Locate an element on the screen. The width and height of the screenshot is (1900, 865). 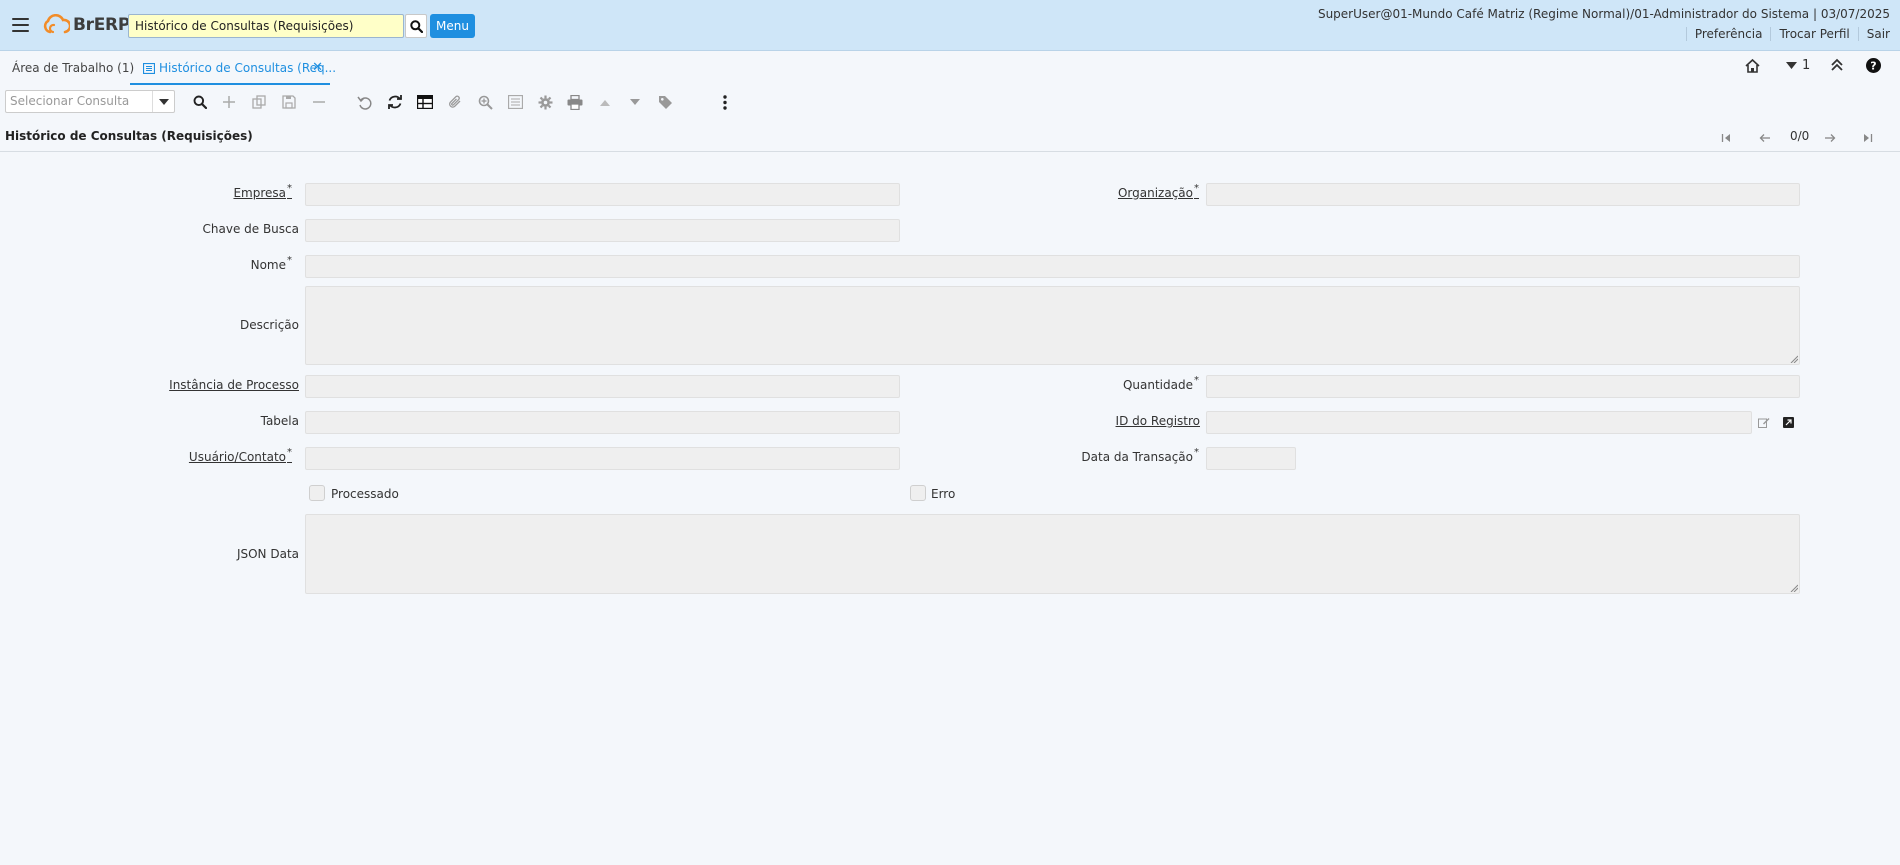
chave-busca-field is located at coordinates (602, 230).